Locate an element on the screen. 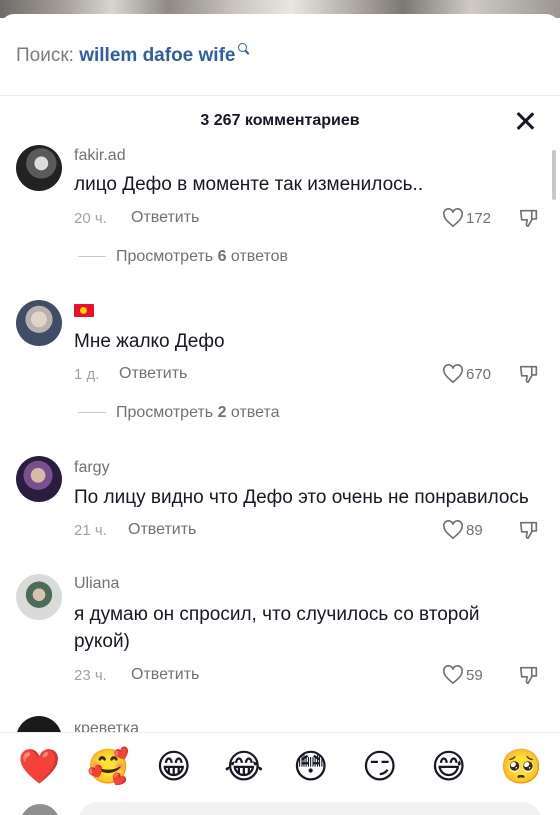  search-query-wrap: willem dafoe wife is located at coordinates (163, 55).